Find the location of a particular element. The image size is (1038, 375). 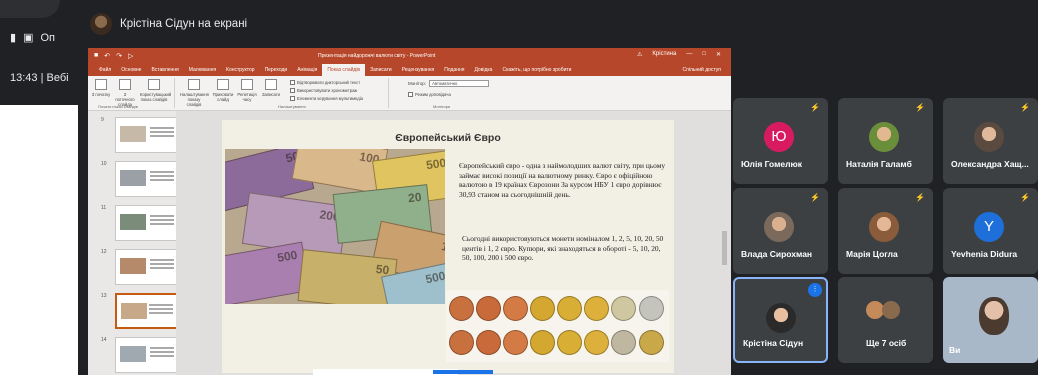

slideshow-icon is located at coordinates (101, 84).